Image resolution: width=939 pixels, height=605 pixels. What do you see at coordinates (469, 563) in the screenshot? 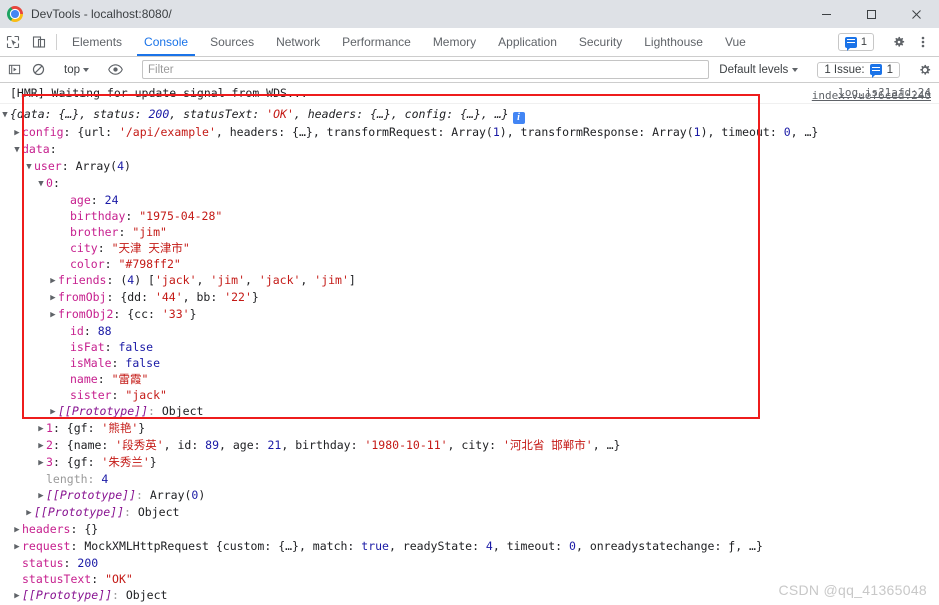
I see `object-property-row: status: 200` at bounding box center [469, 563].